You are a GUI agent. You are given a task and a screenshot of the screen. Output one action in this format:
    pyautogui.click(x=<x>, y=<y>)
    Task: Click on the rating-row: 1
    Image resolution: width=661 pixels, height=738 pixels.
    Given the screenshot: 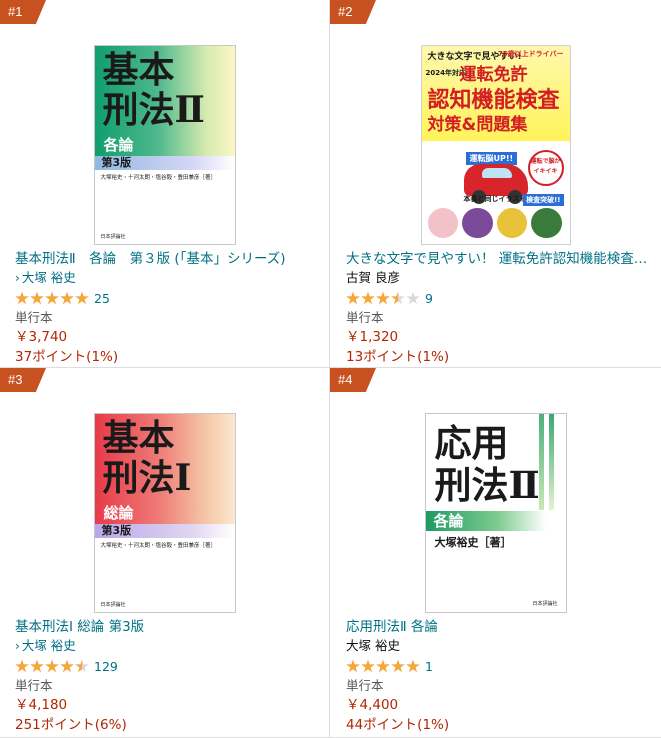 What is the action you would take?
    pyautogui.click(x=499, y=666)
    